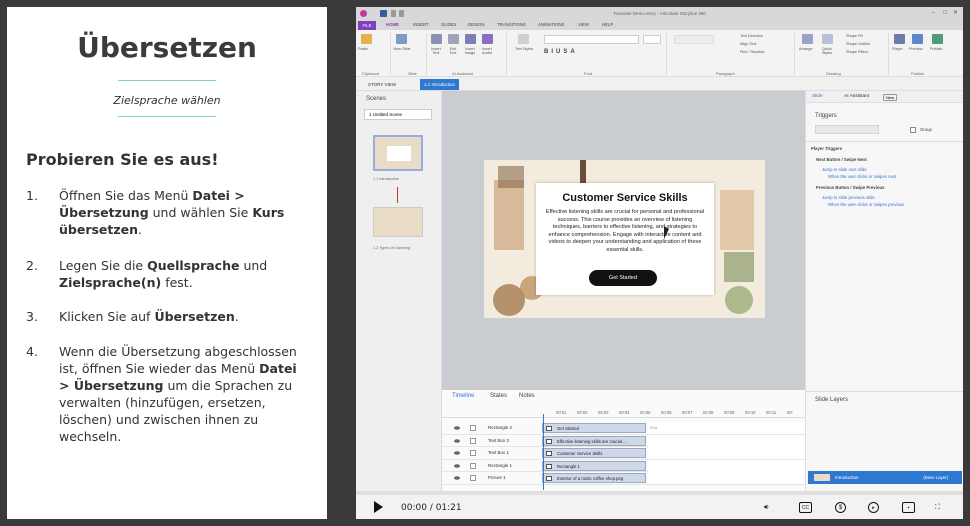 The height and width of the screenshot is (526, 970). What do you see at coordinates (659, 505) in the screenshot?
I see `video-player-bar: 00:00 / 01:21 🔊︎ CC $ ▸ ▪ ⛶` at bounding box center [659, 505].